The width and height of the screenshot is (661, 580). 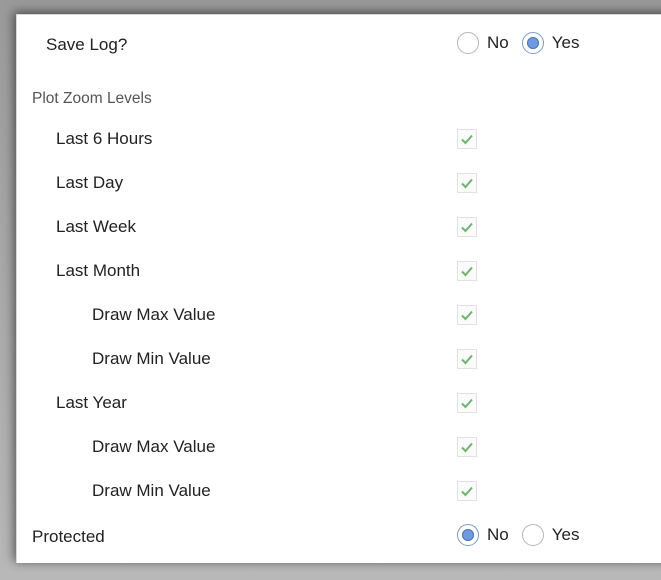 What do you see at coordinates (468, 43) in the screenshot?
I see `save-log-no-radio` at bounding box center [468, 43].